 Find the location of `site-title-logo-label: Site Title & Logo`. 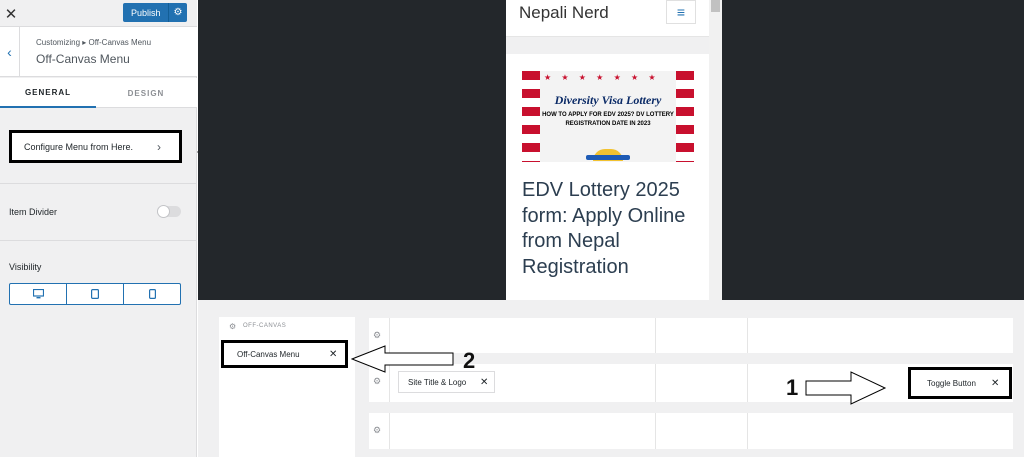

site-title-logo-label: Site Title & Logo is located at coordinates (437, 382).